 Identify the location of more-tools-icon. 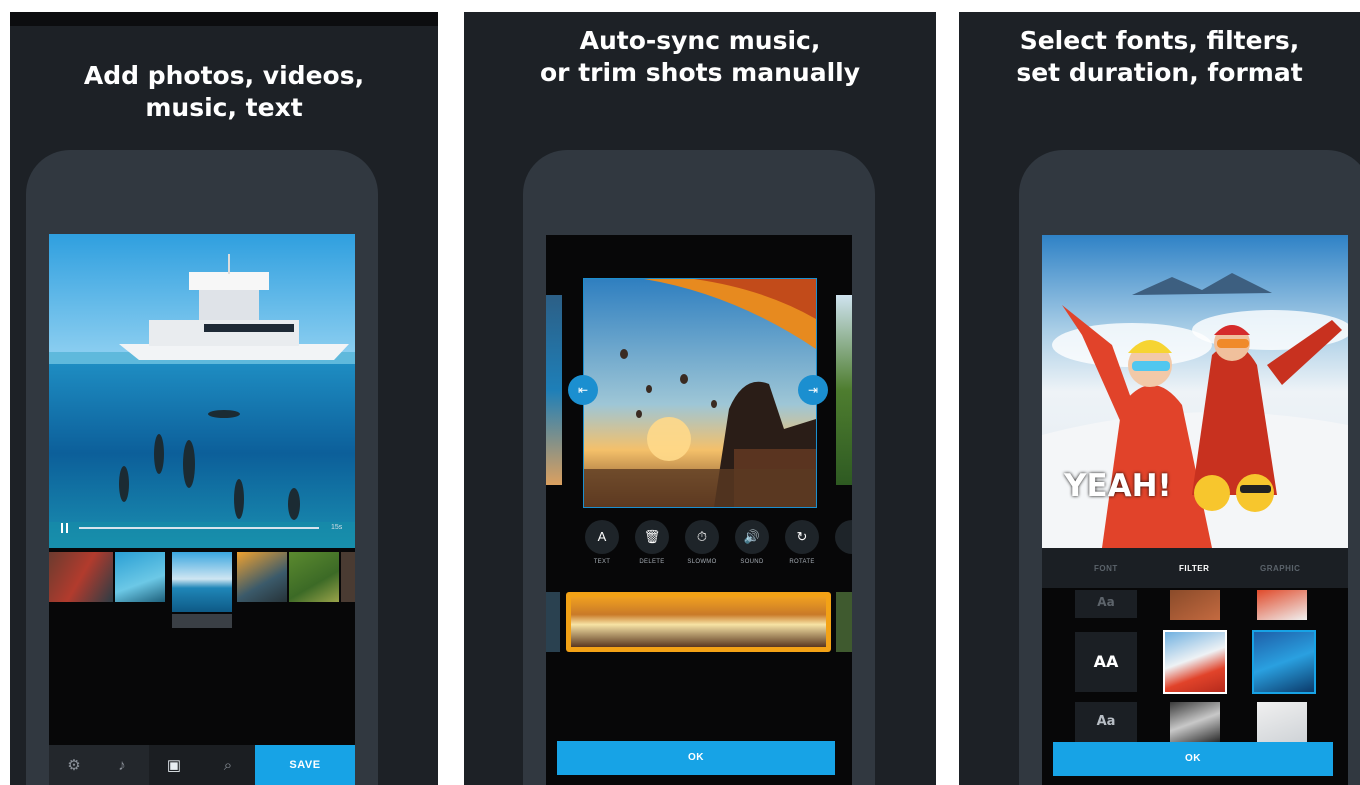
(843, 537).